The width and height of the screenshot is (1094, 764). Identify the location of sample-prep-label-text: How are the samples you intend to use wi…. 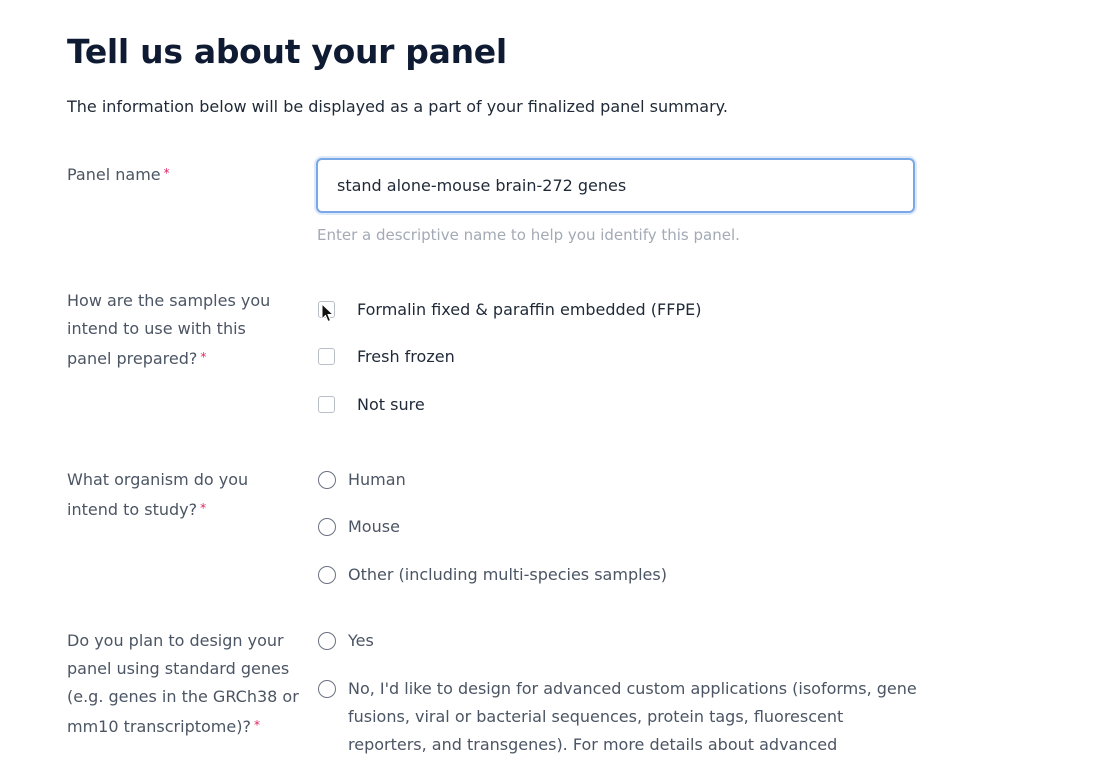
(169, 329).